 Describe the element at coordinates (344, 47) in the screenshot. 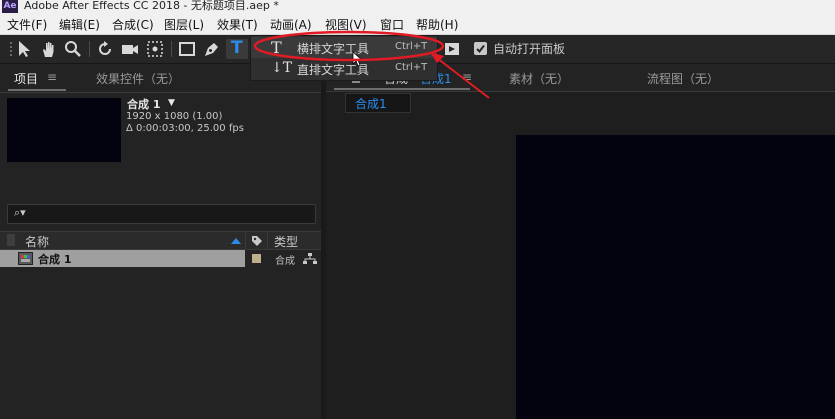

I see `horizontal-text-tool-item: T 横排文字工具 Ctrl+T` at that location.